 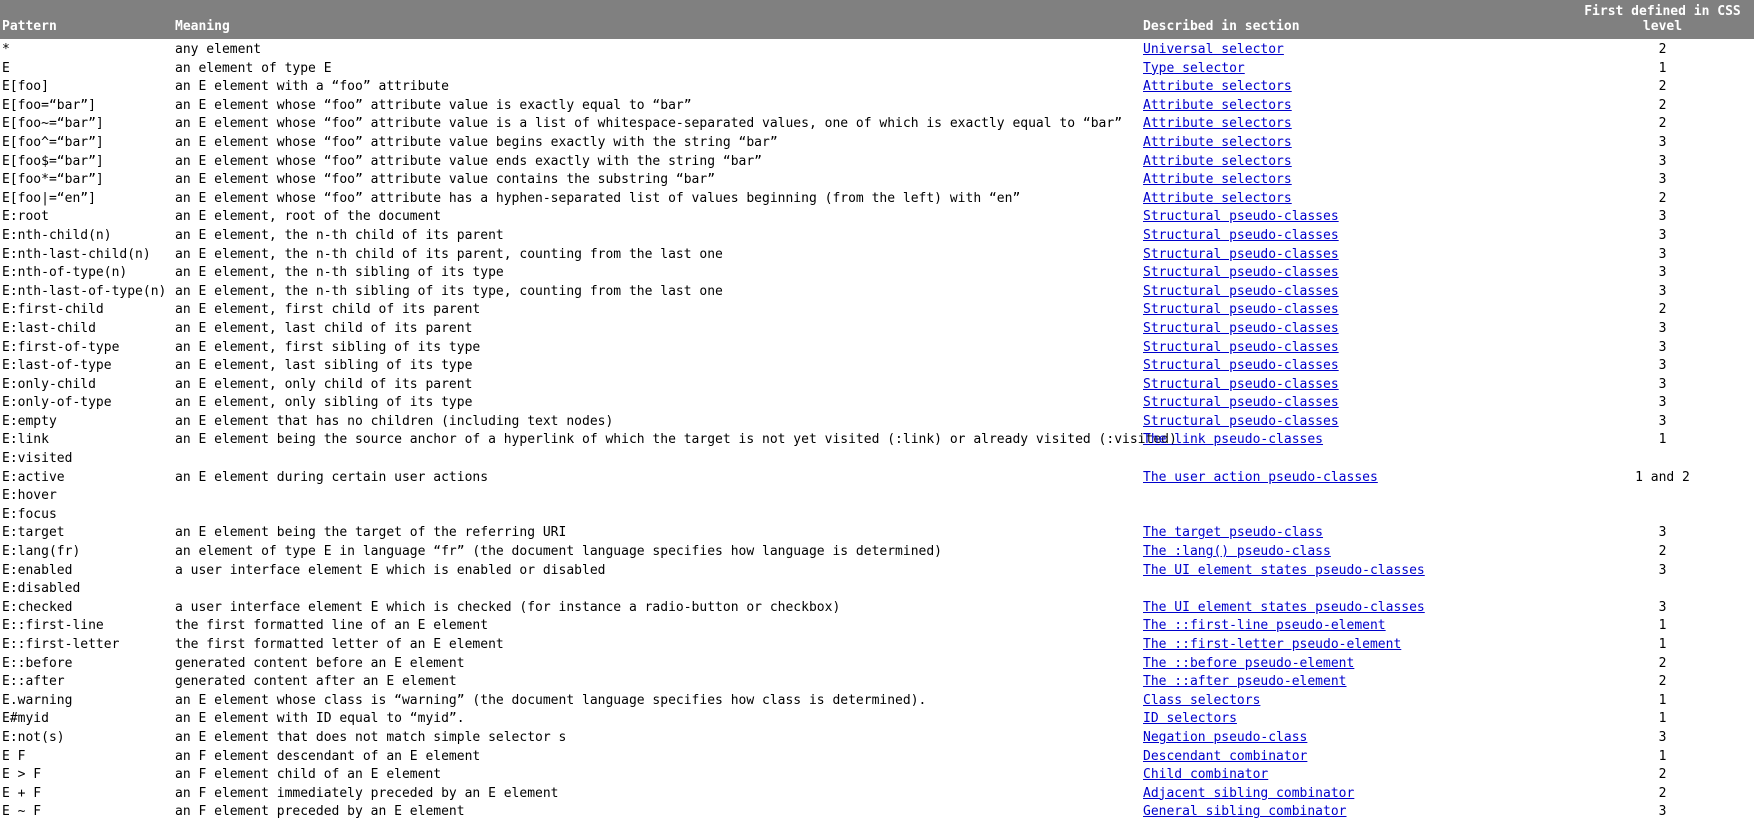 I want to click on section-link: General sibling combinator, so click(x=1245, y=811).